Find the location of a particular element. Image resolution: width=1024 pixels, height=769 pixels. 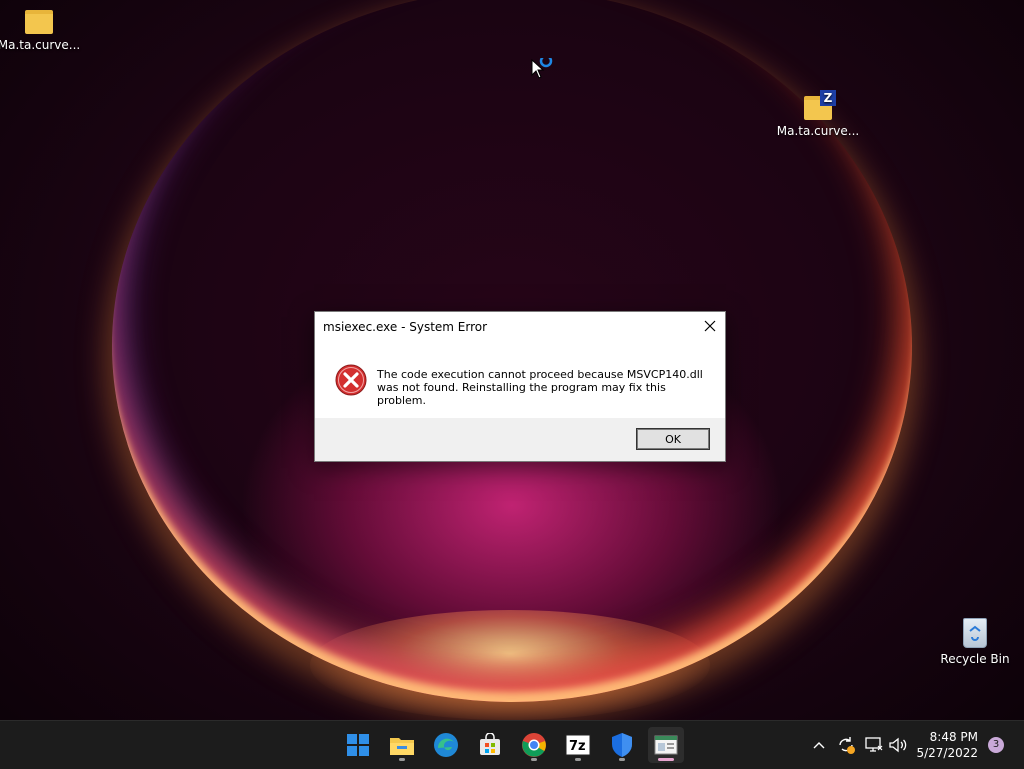

taskbar-chrome is located at coordinates (534, 745).